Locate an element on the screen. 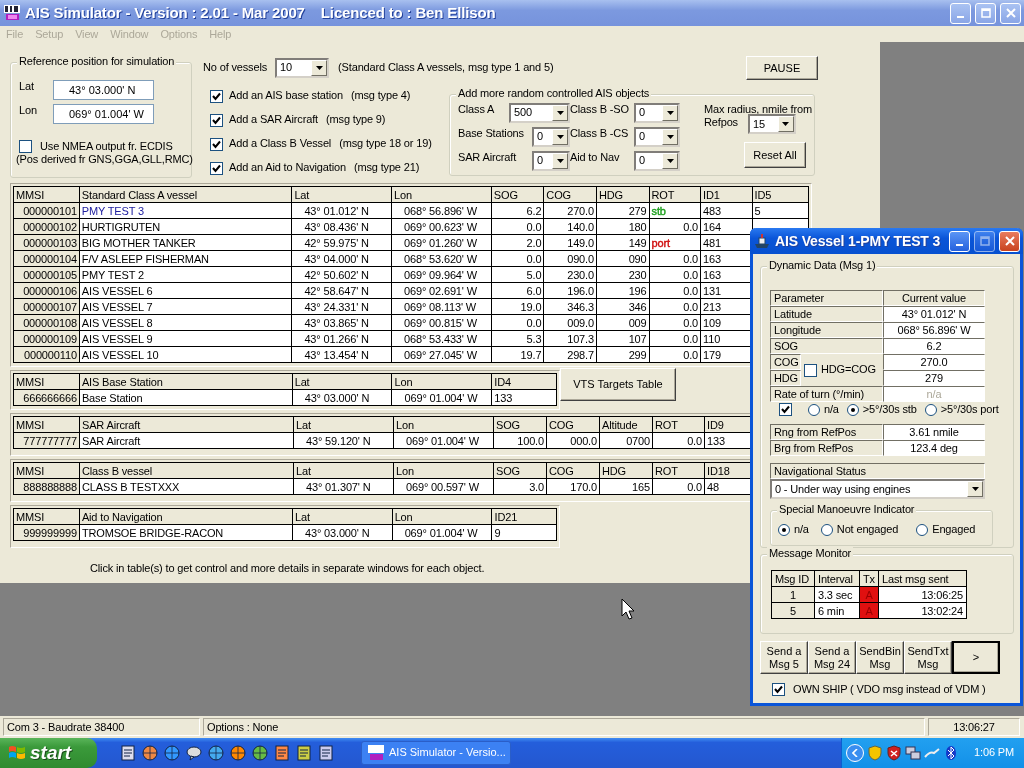 The height and width of the screenshot is (768, 1024). chevron-icon is located at coordinates (855, 753).